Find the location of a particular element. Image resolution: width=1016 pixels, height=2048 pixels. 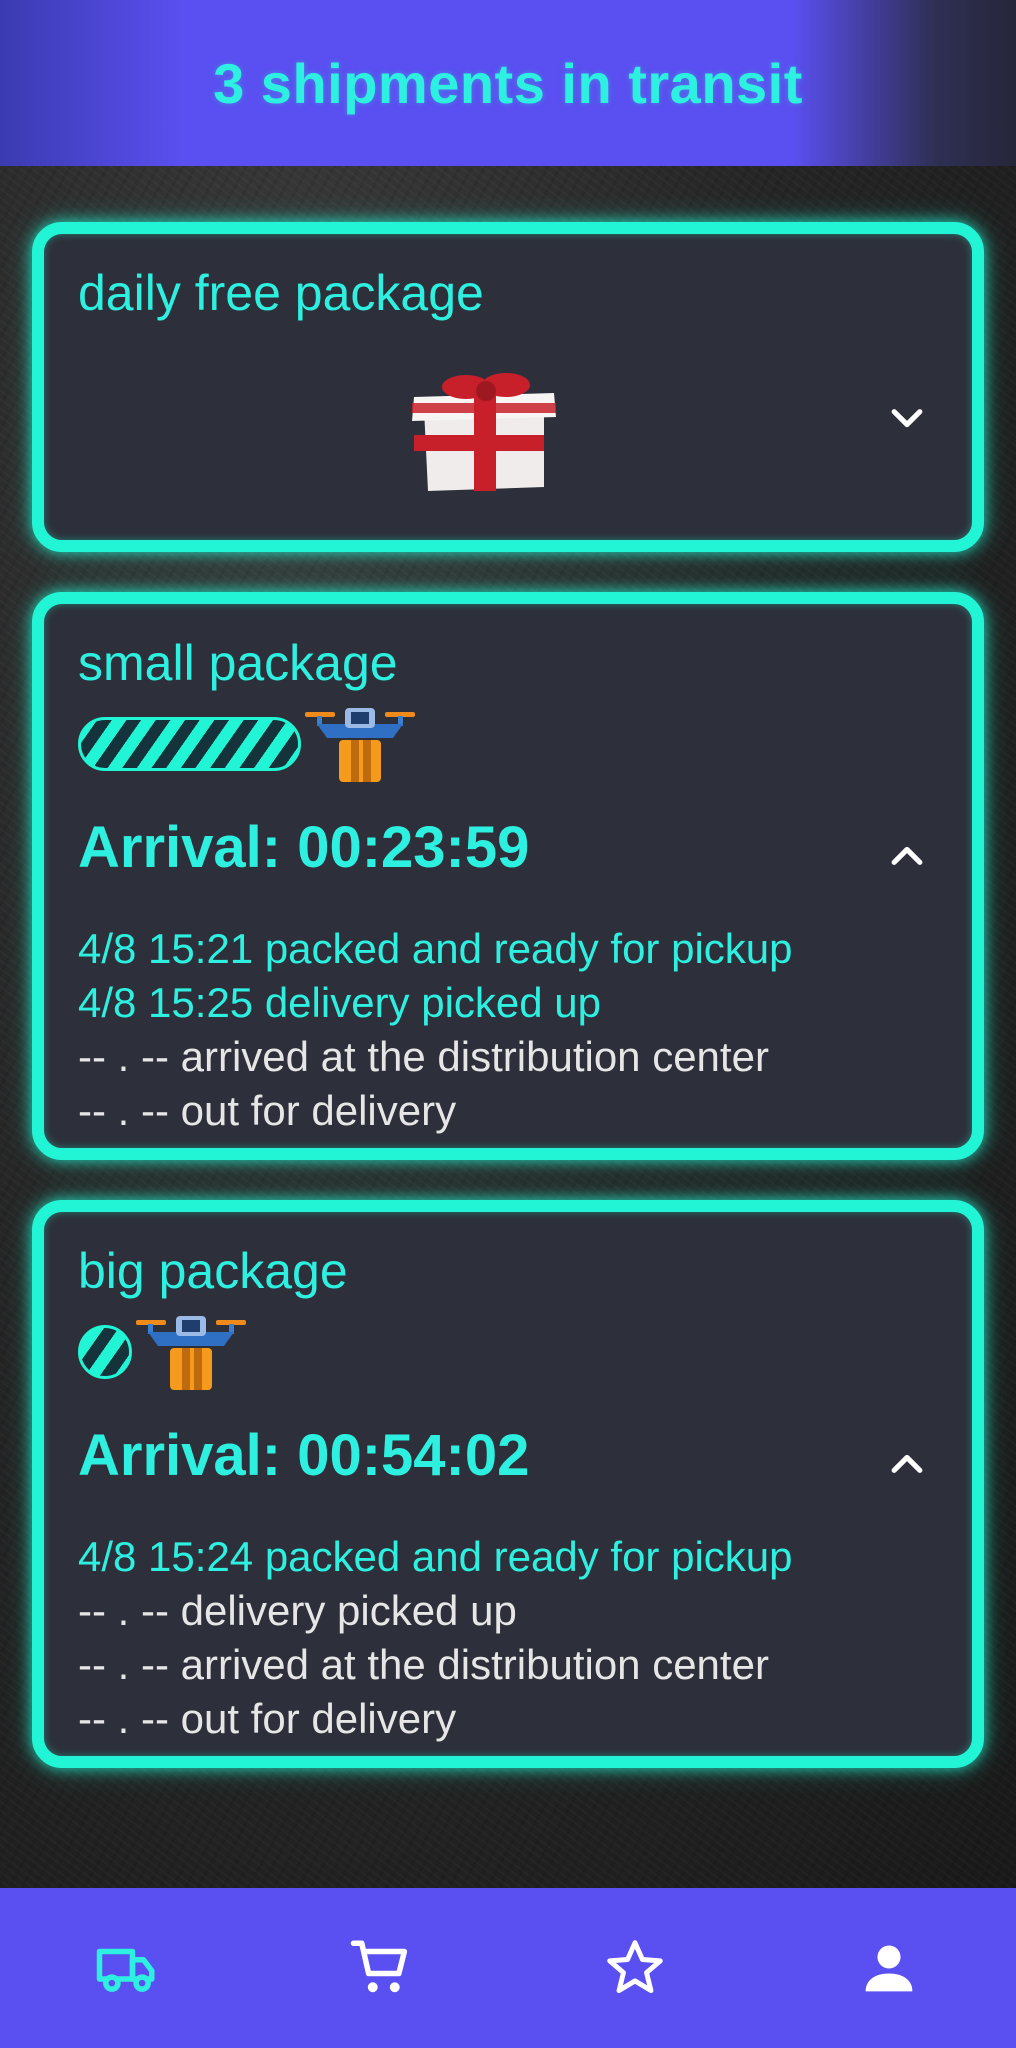

shipment-title: big package is located at coordinates (213, 1271).